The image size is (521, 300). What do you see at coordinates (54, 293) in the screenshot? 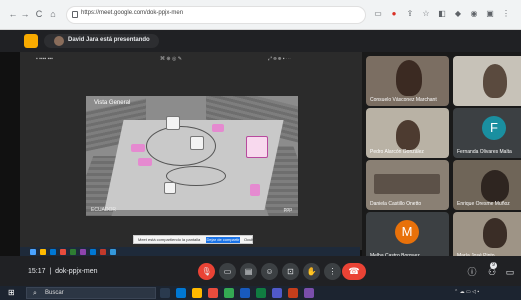
I see `search-input: Buscar` at bounding box center [54, 293].